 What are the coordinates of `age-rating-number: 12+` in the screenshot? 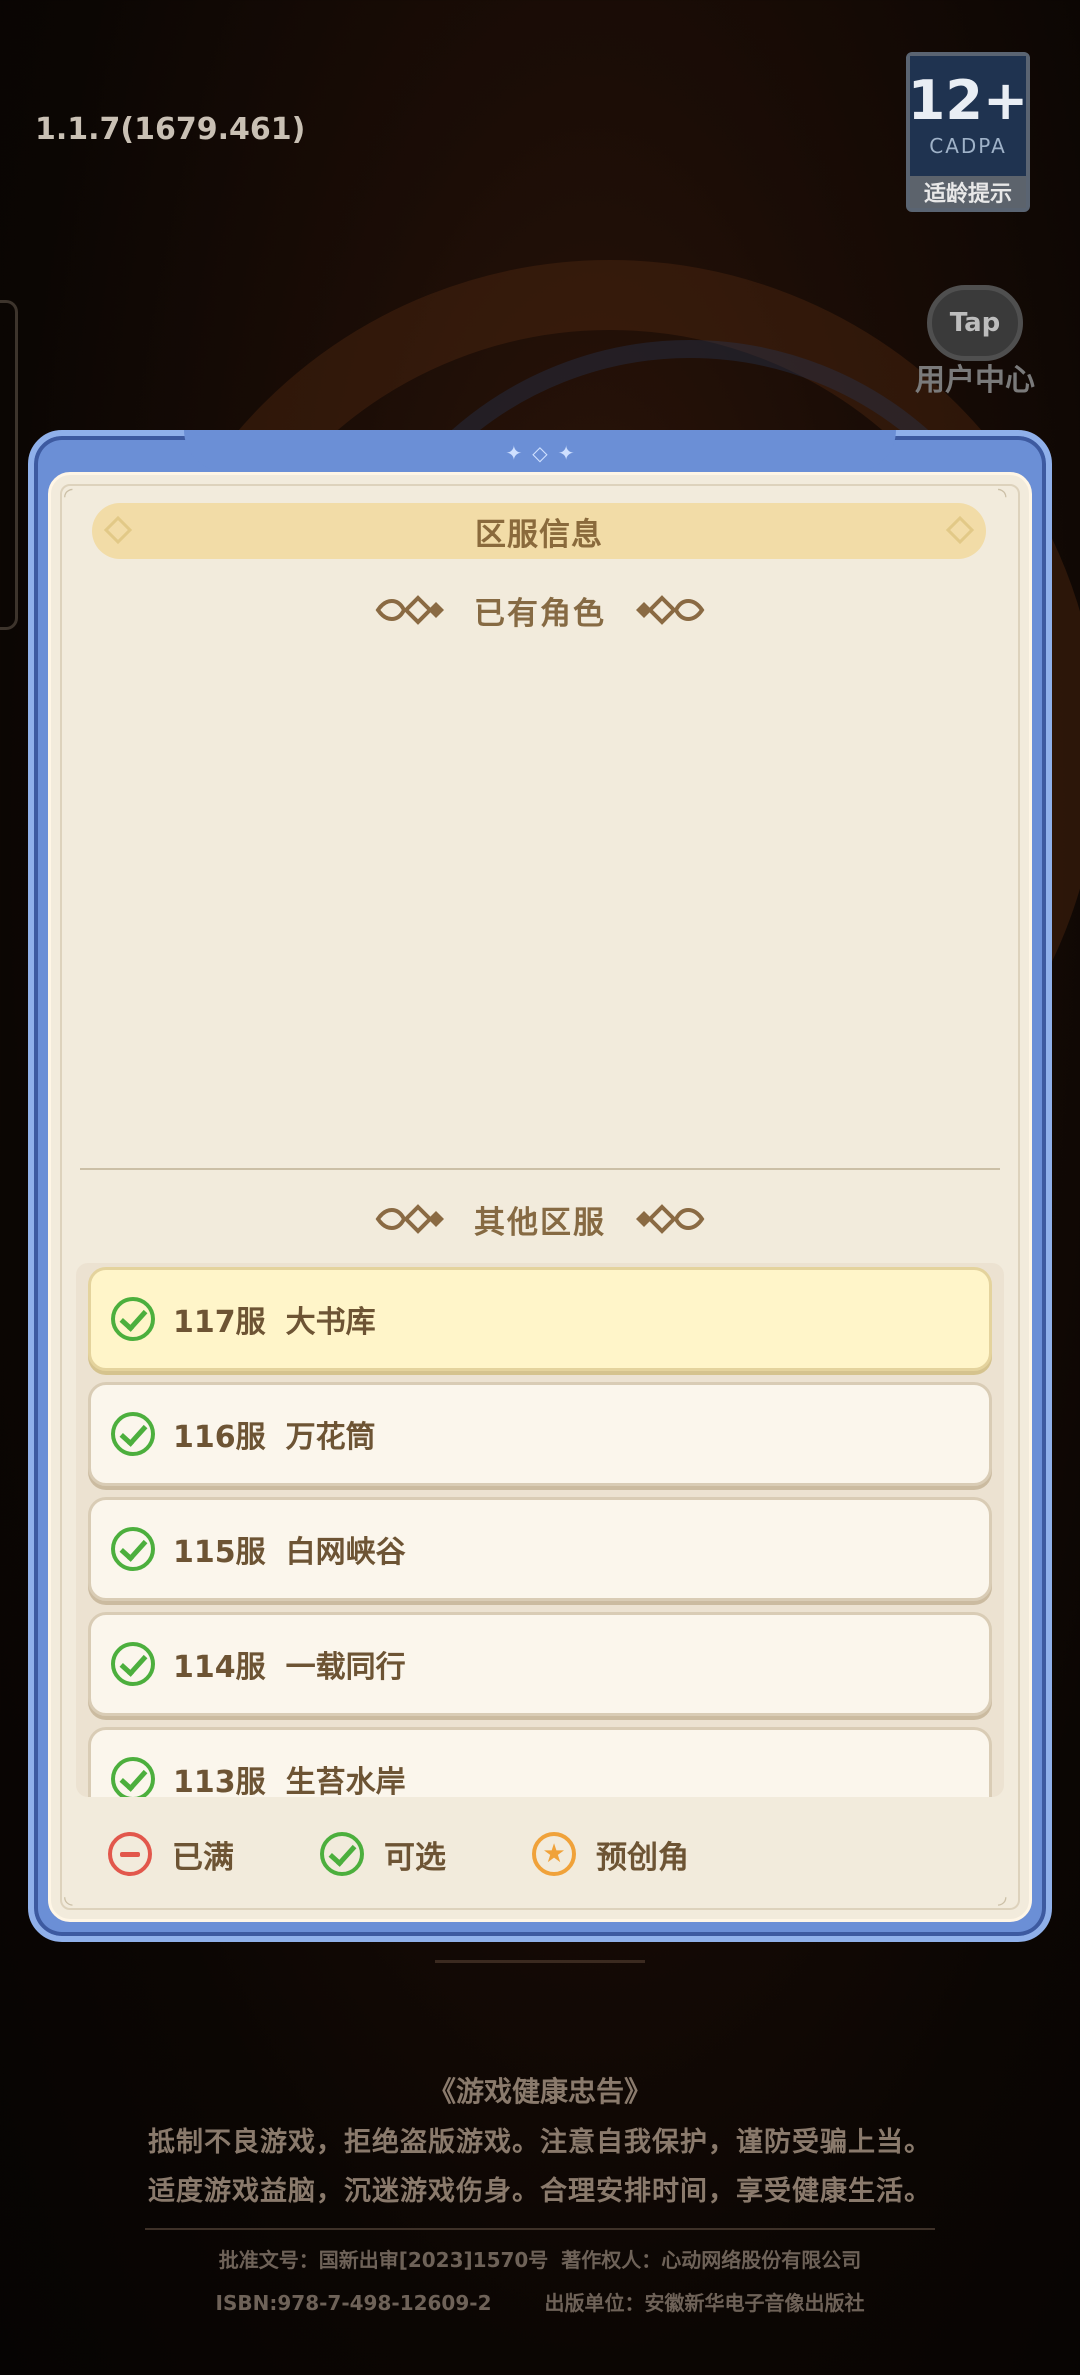 It's located at (968, 100).